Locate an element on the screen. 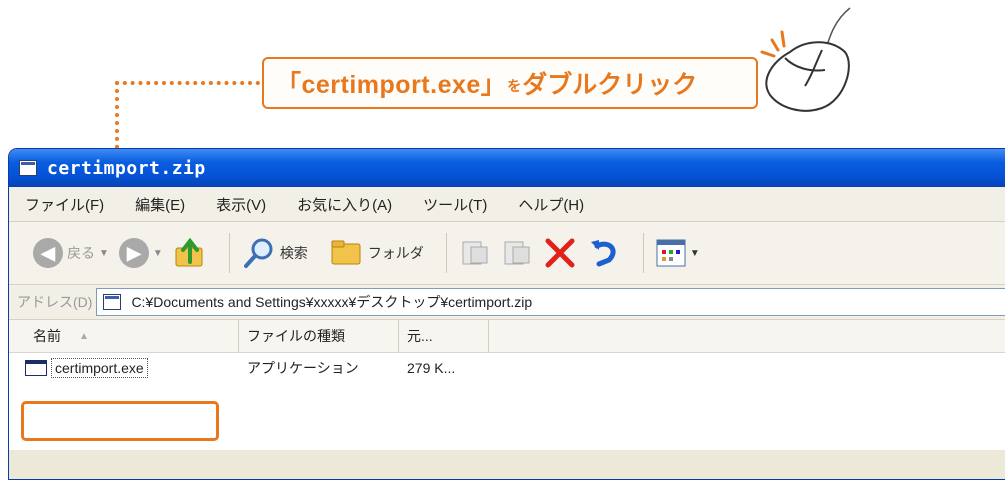 This screenshot has height=480, width=1005. instruction-callout: 「certimport.exe」 を ダブルクリック is located at coordinates (510, 83).